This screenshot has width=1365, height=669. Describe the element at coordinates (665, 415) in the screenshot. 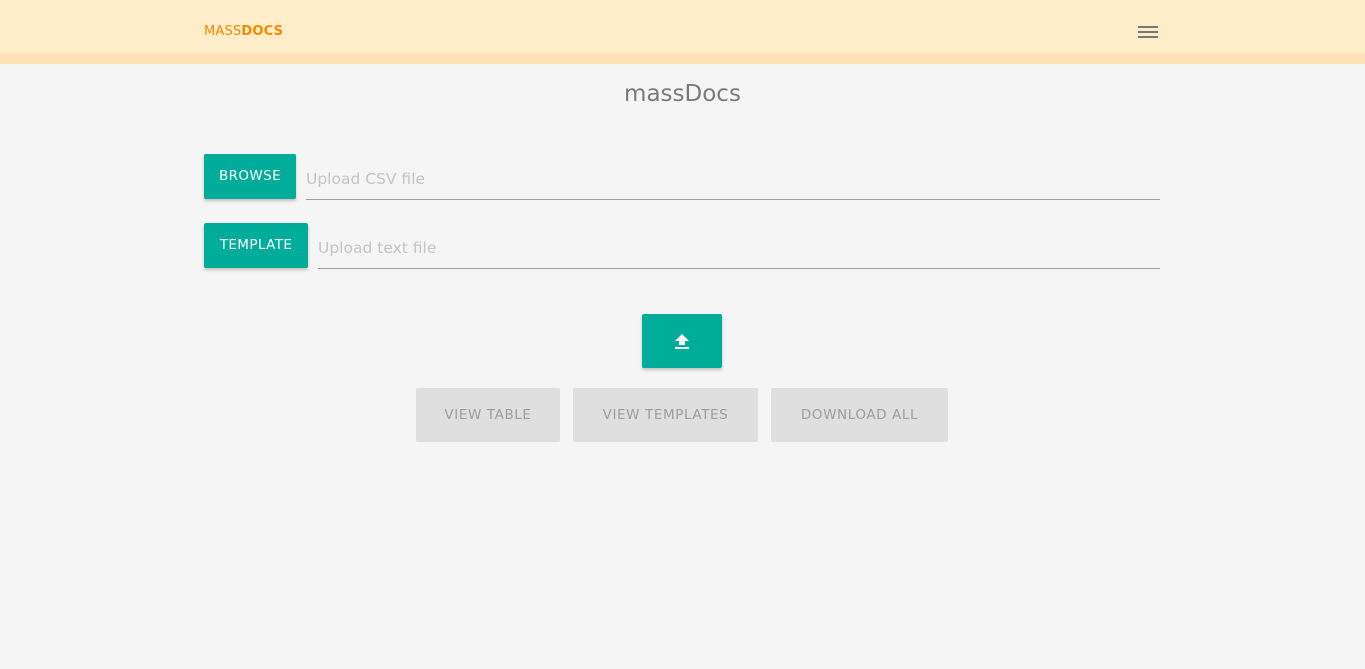

I see `view-templates-button: VIEW TEMPLATES` at that location.